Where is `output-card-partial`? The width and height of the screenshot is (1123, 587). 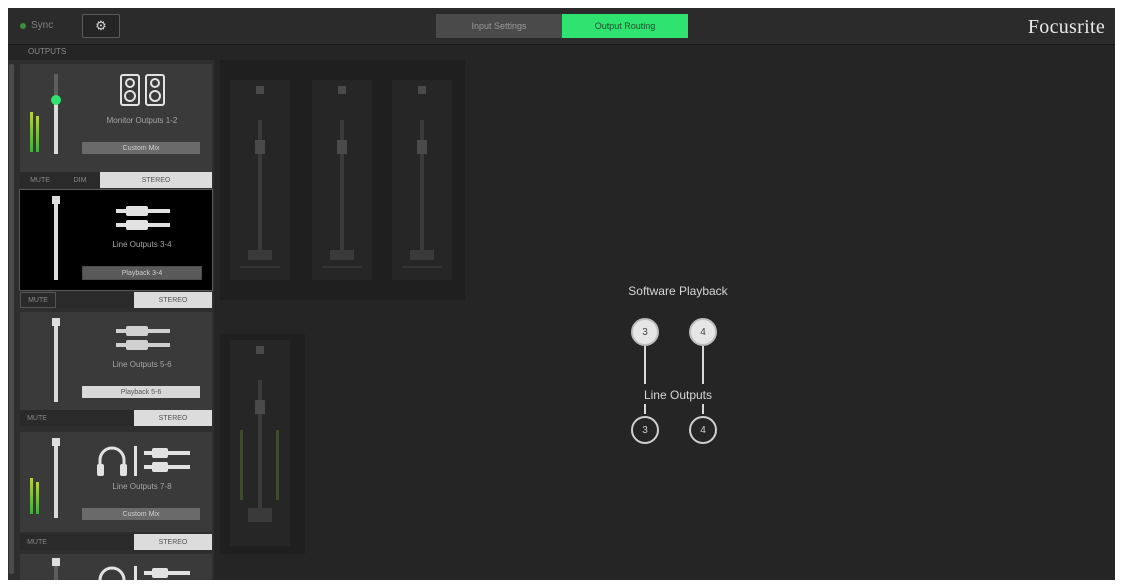
output-card-partial is located at coordinates (116, 567).